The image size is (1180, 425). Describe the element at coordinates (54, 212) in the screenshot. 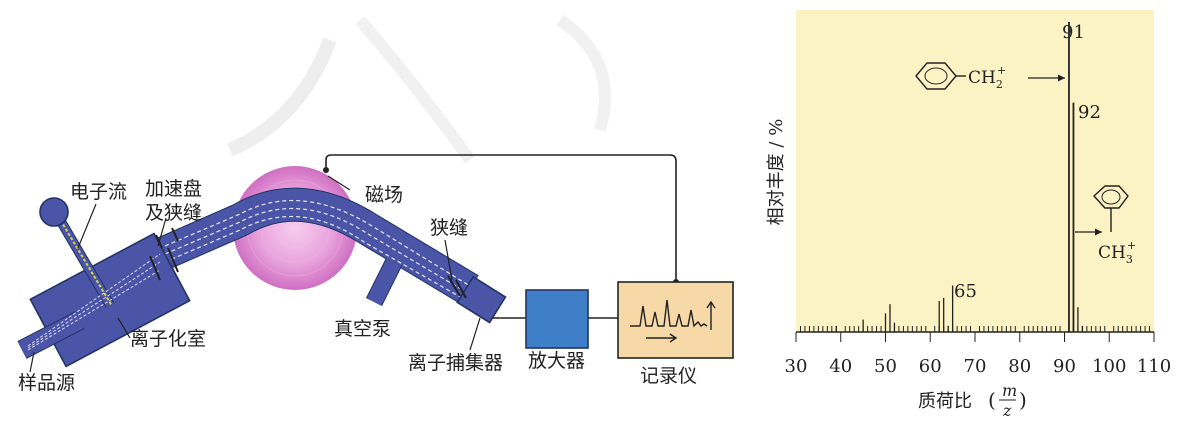

I see `electron-gun-bulb` at that location.